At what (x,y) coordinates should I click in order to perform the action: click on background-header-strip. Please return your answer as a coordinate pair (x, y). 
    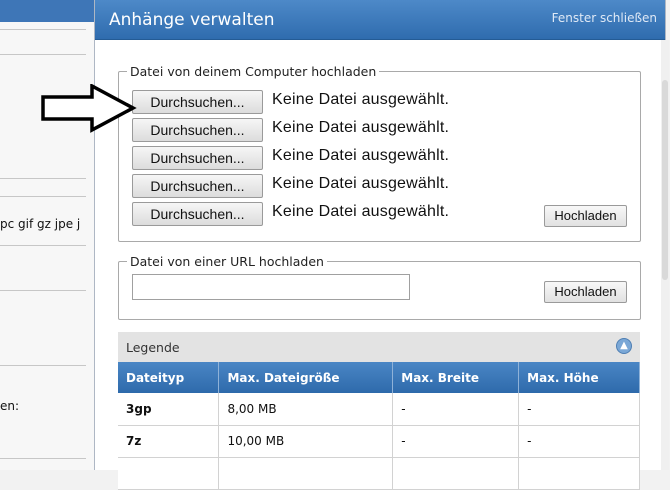
    Looking at the image, I should click on (48, 11).